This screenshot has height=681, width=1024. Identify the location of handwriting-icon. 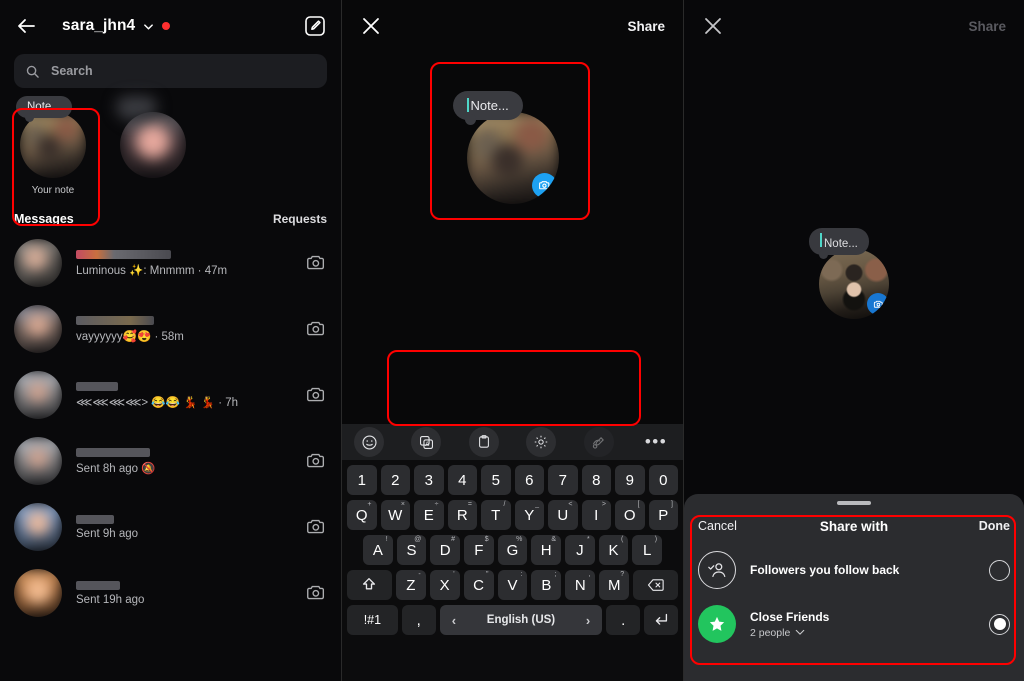
(598, 442).